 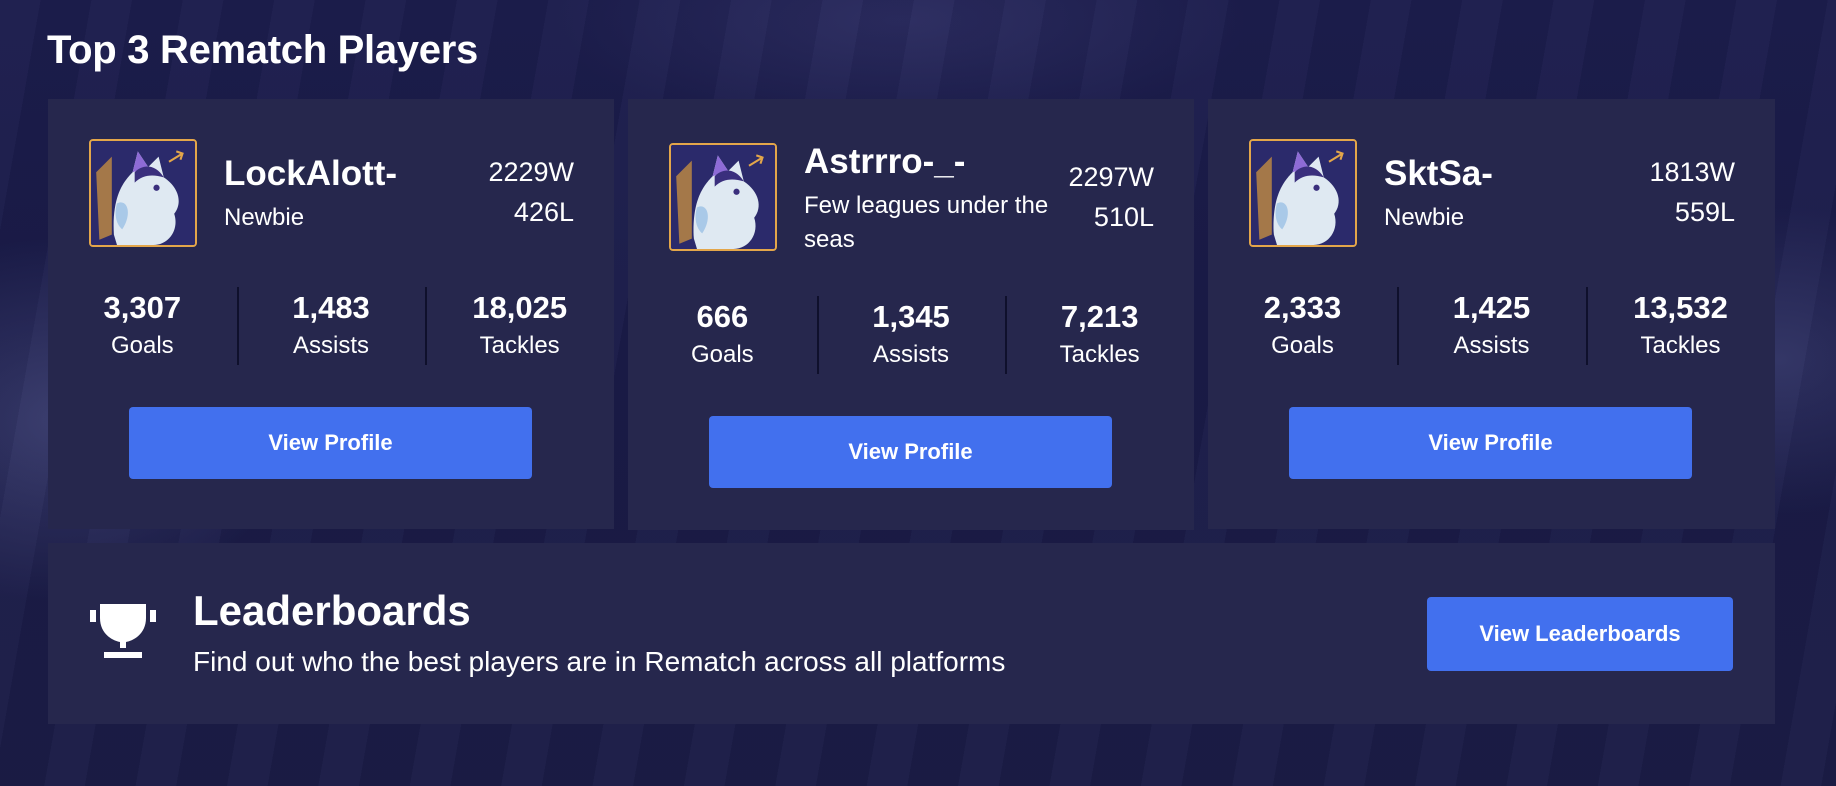 I want to click on stat-tackles: 7,213 Tackles, so click(x=1099, y=335).